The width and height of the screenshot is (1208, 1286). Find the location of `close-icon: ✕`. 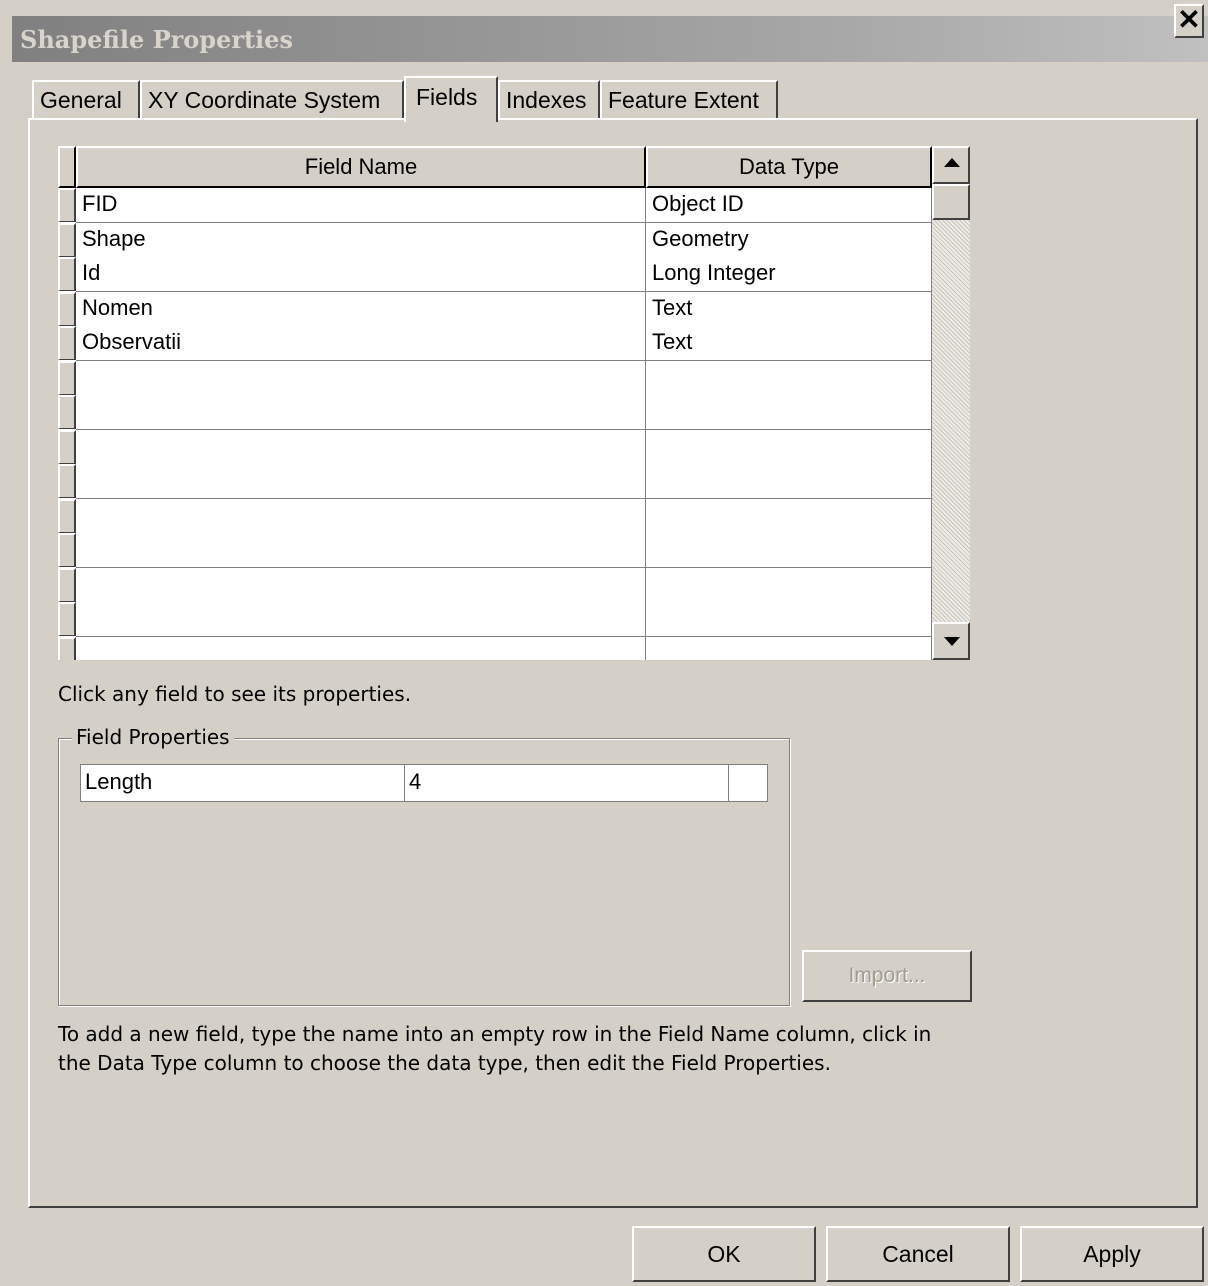

close-icon: ✕ is located at coordinates (1189, 21).